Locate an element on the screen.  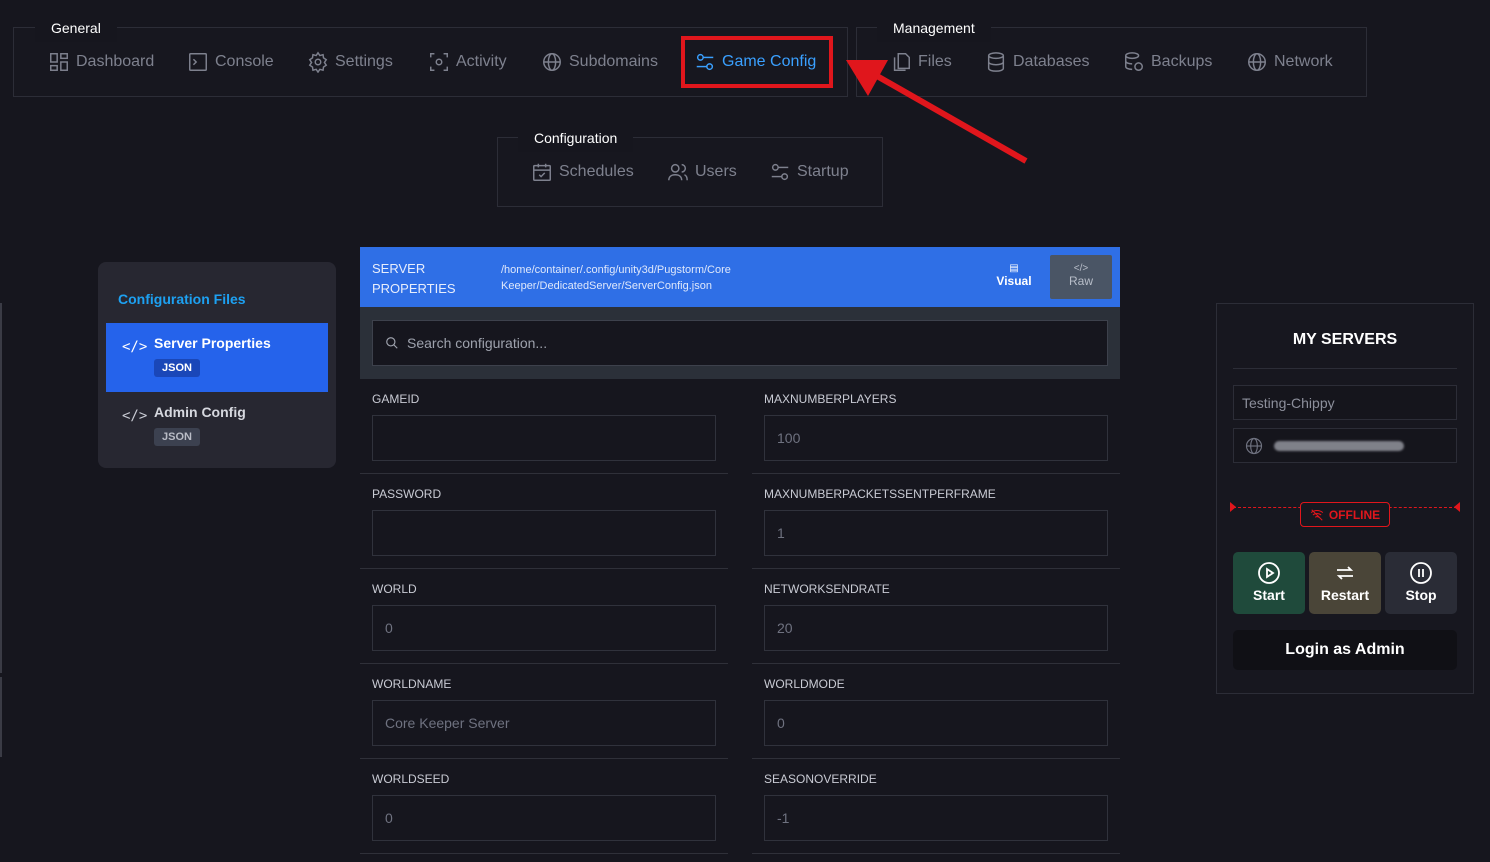
search-input is located at coordinates (747, 343).